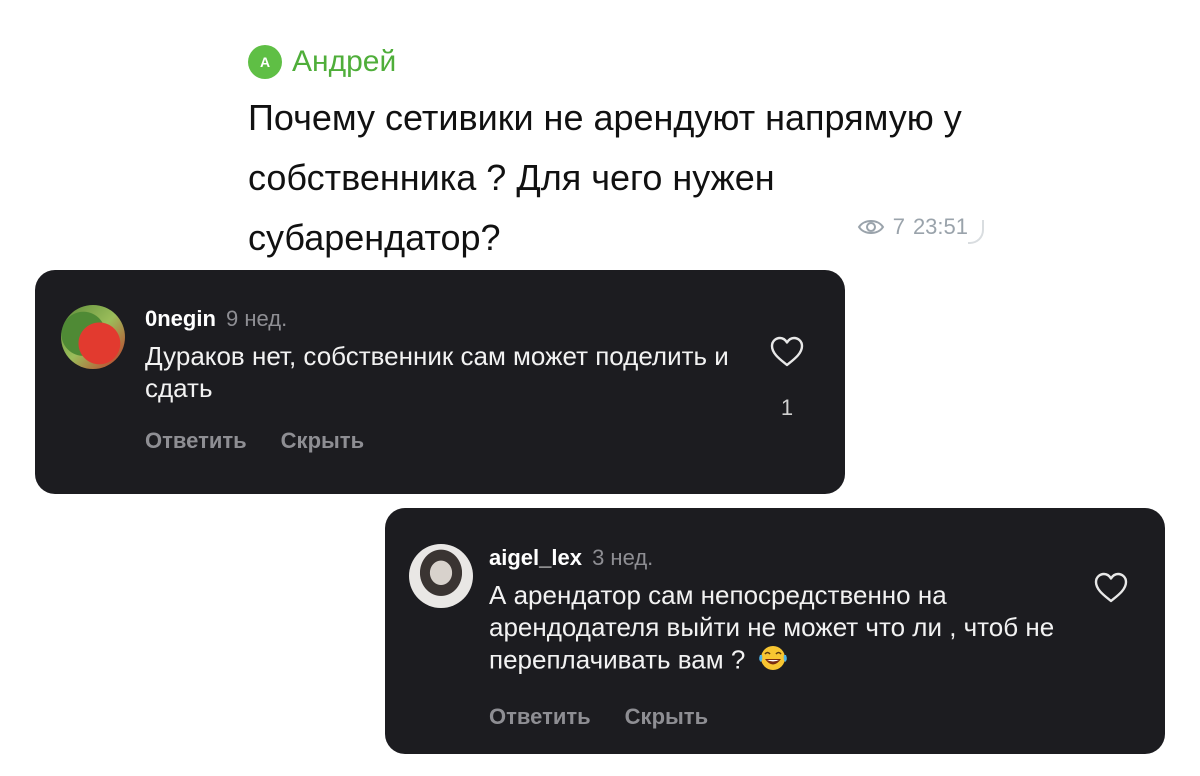 The image size is (1200, 776). What do you see at coordinates (789, 558) in the screenshot?
I see `comment-header: aigel_lex 3 нед.` at bounding box center [789, 558].